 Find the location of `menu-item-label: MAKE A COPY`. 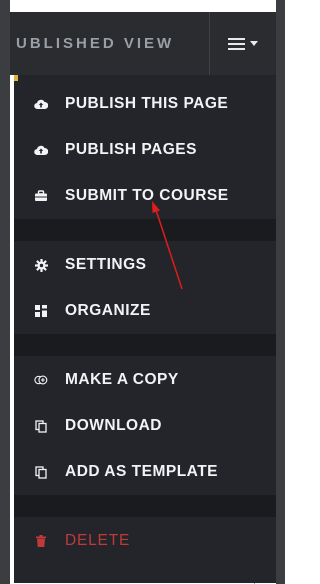

menu-item-label: MAKE A COPY is located at coordinates (122, 379).